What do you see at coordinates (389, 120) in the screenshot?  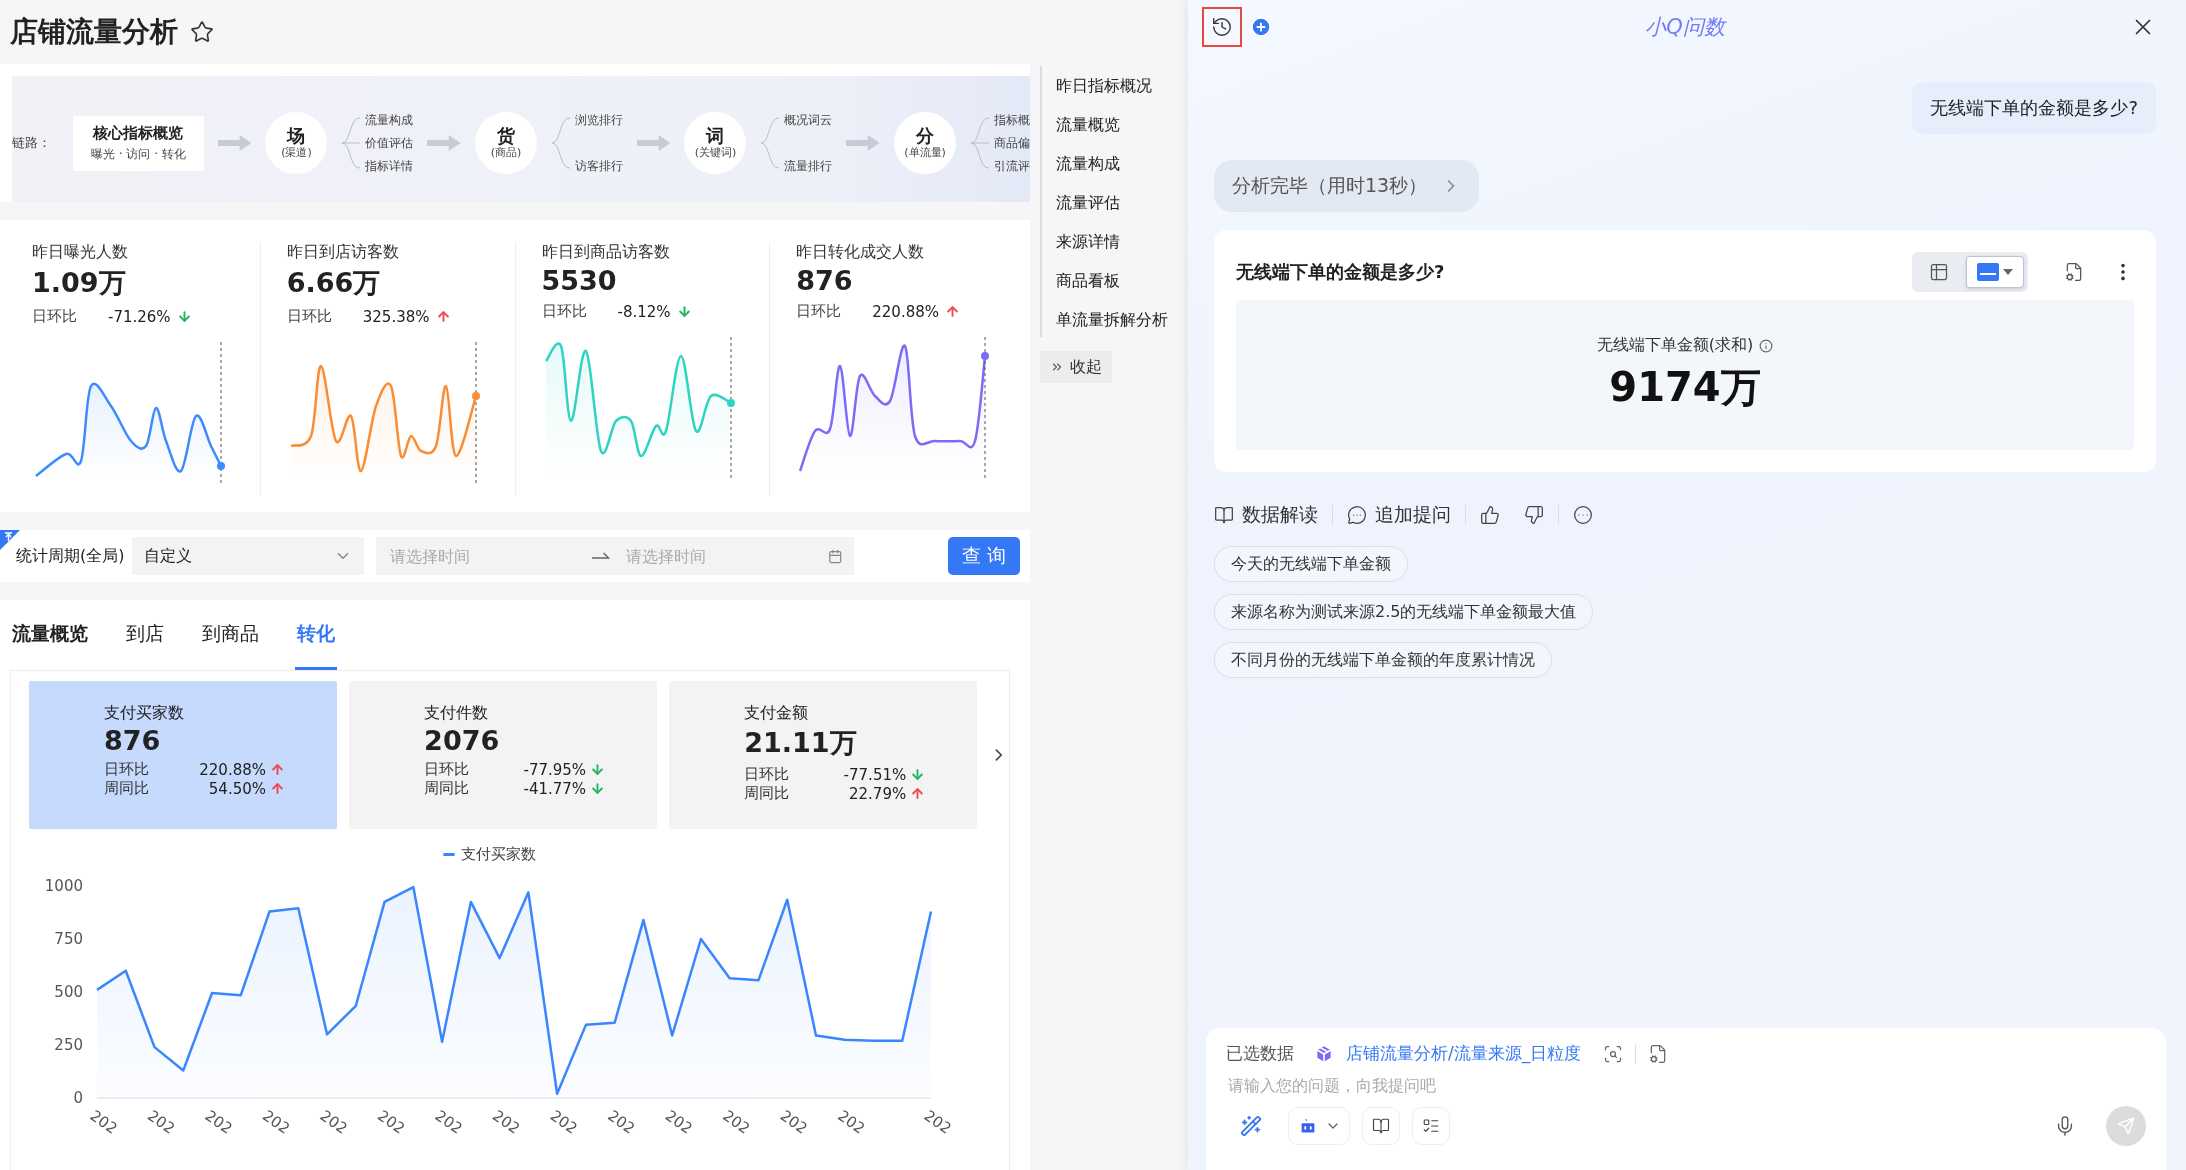 I see `branch-label: 流量构成` at bounding box center [389, 120].